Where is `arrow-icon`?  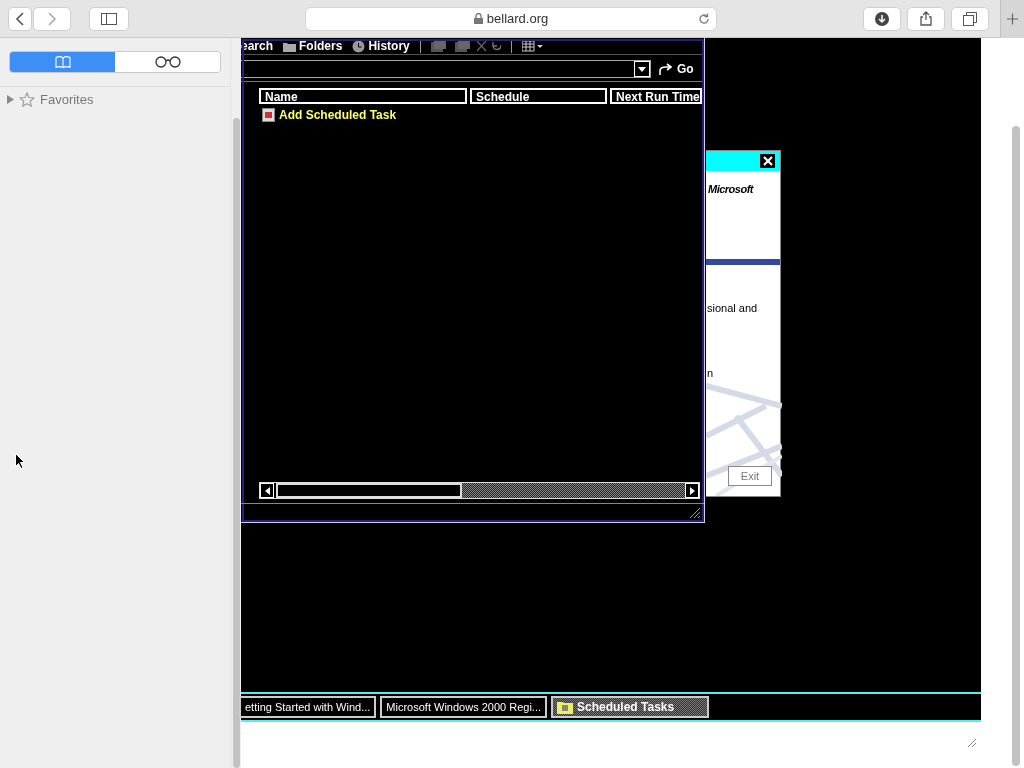
arrow-icon is located at coordinates (666, 69).